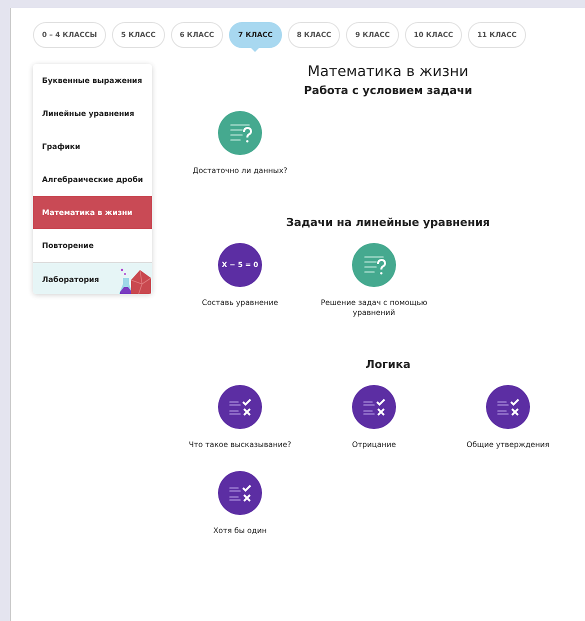 This screenshot has height=621, width=585. What do you see at coordinates (388, 365) in the screenshot?
I see `section-title: Логика` at bounding box center [388, 365].